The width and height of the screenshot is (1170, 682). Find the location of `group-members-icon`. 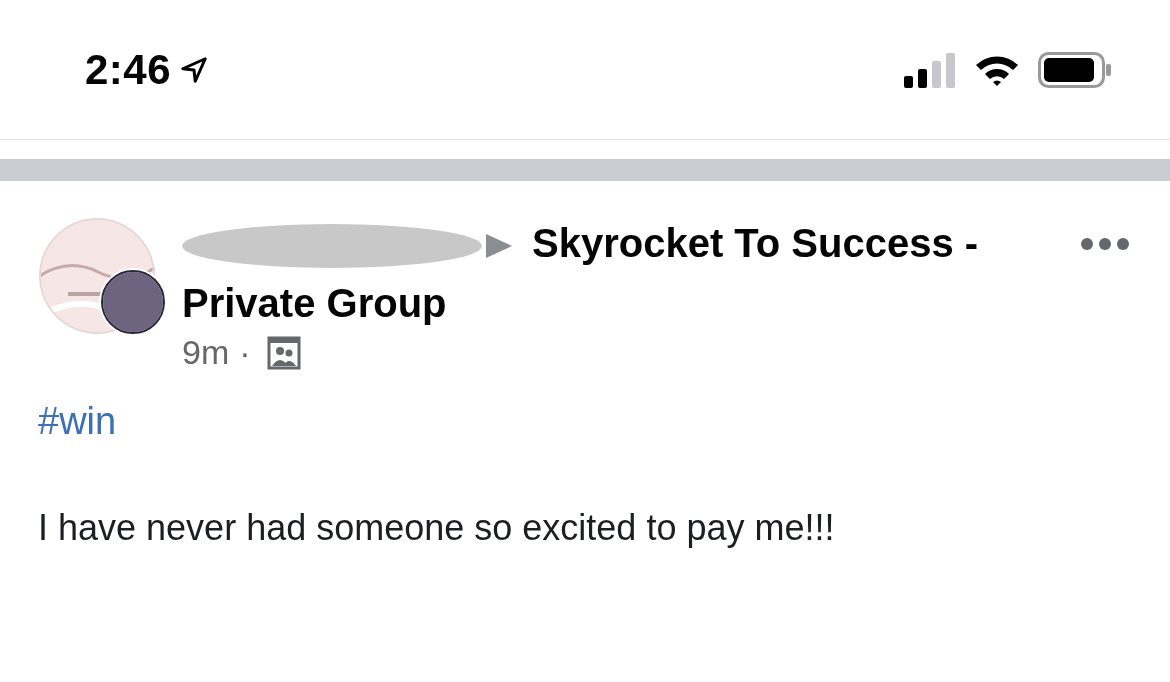

group-members-icon is located at coordinates (283, 352).